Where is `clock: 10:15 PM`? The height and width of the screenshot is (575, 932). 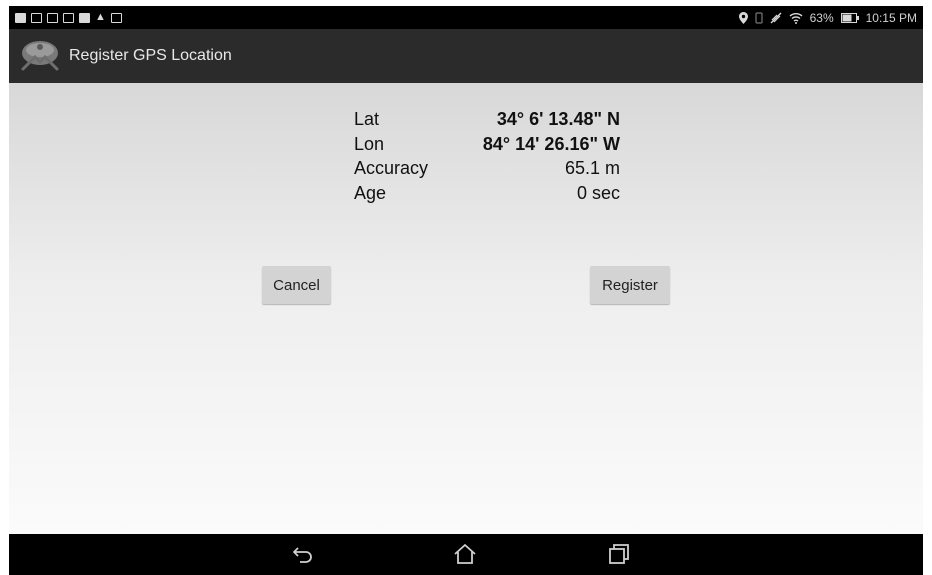
clock: 10:15 PM is located at coordinates (891, 17).